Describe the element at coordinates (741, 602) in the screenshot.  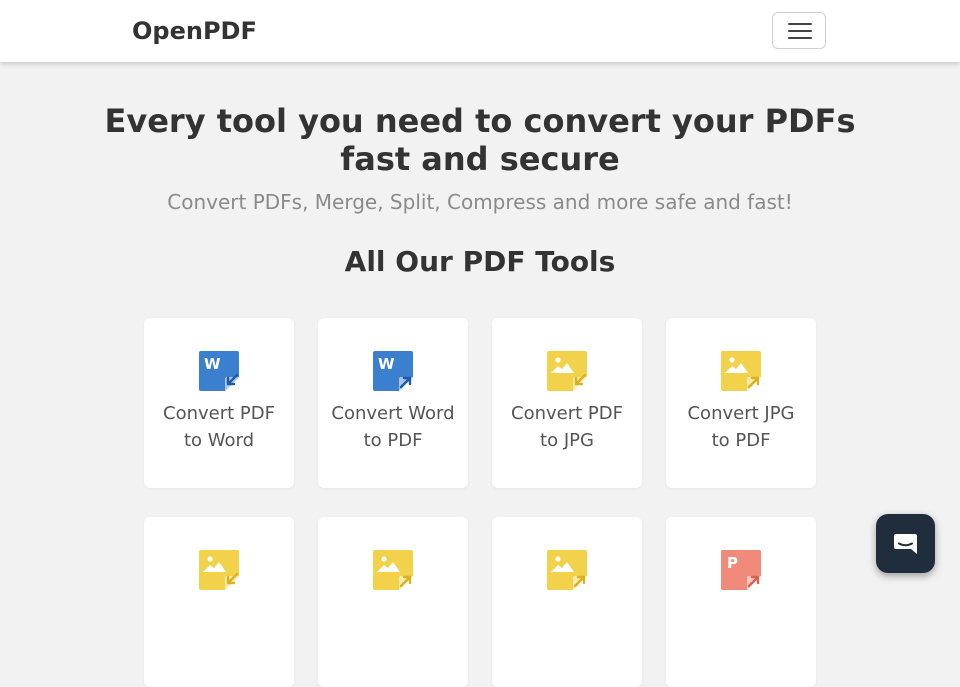
I see `tool-card: P` at that location.